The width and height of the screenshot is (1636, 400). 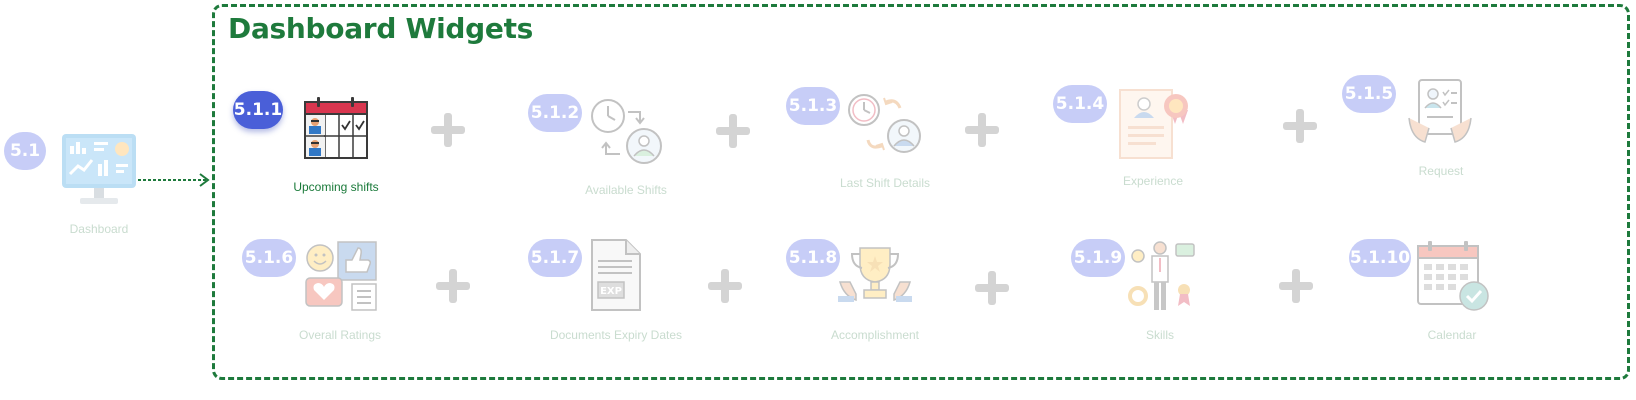 I want to click on widget-badge-request: 5.1.5, so click(x=1369, y=94).